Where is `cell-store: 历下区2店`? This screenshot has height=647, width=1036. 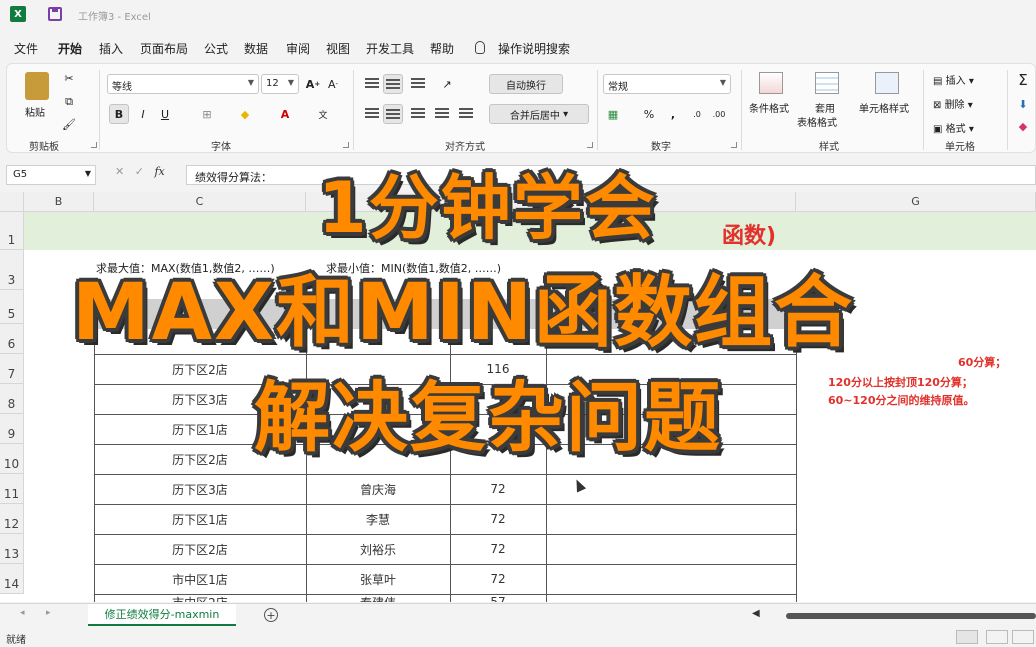 cell-store: 历下区2店 is located at coordinates (200, 549).